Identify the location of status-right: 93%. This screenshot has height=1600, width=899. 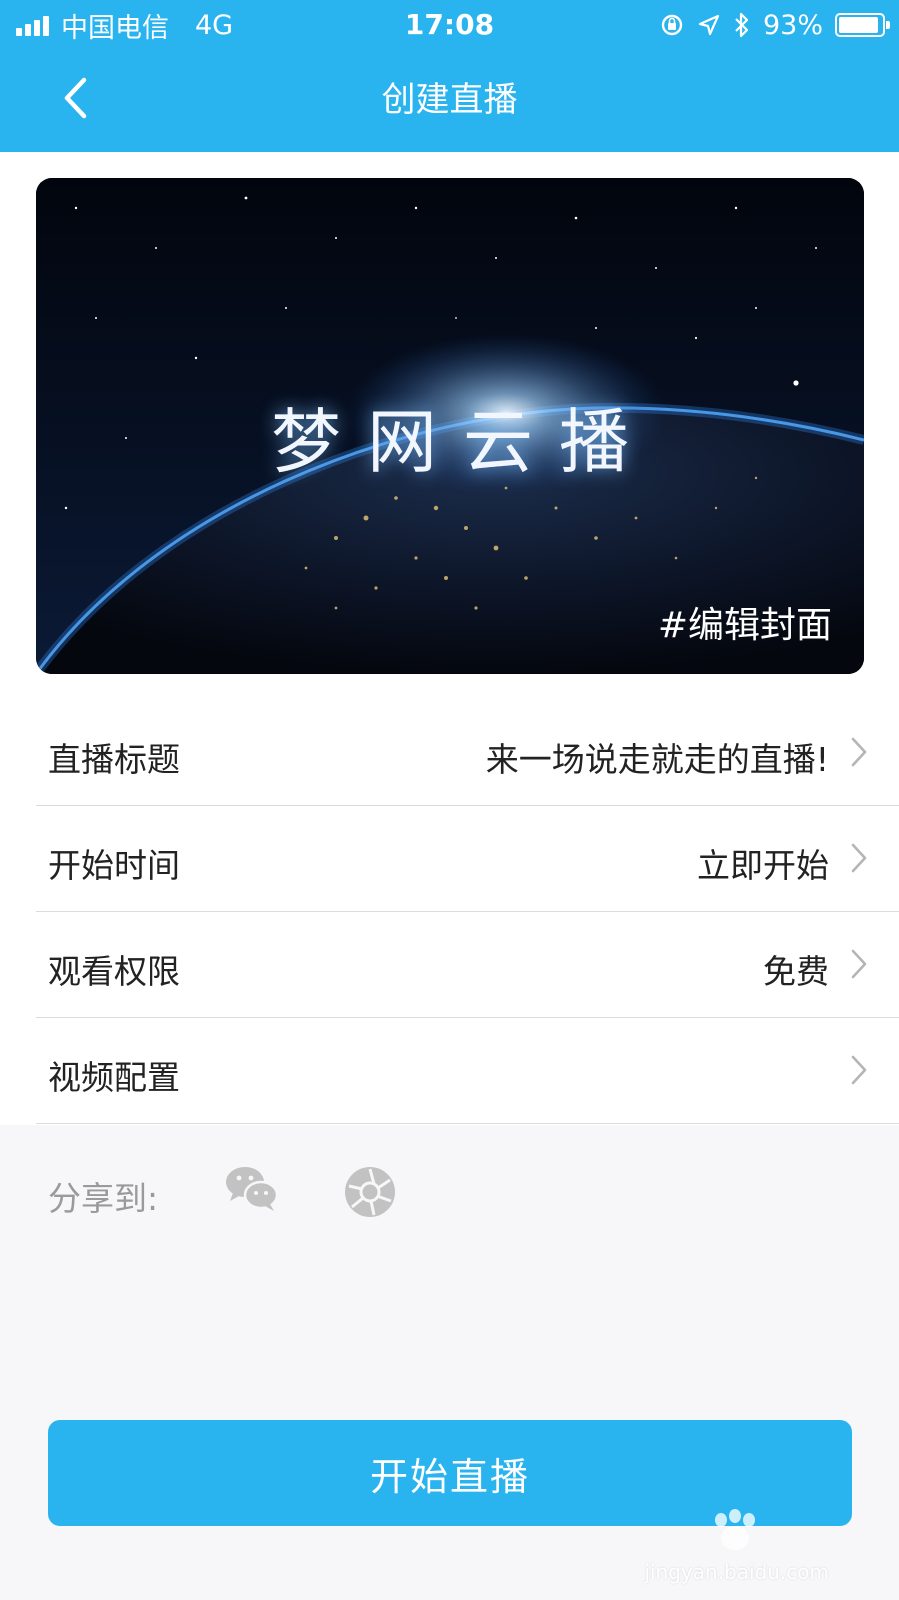
(774, 25).